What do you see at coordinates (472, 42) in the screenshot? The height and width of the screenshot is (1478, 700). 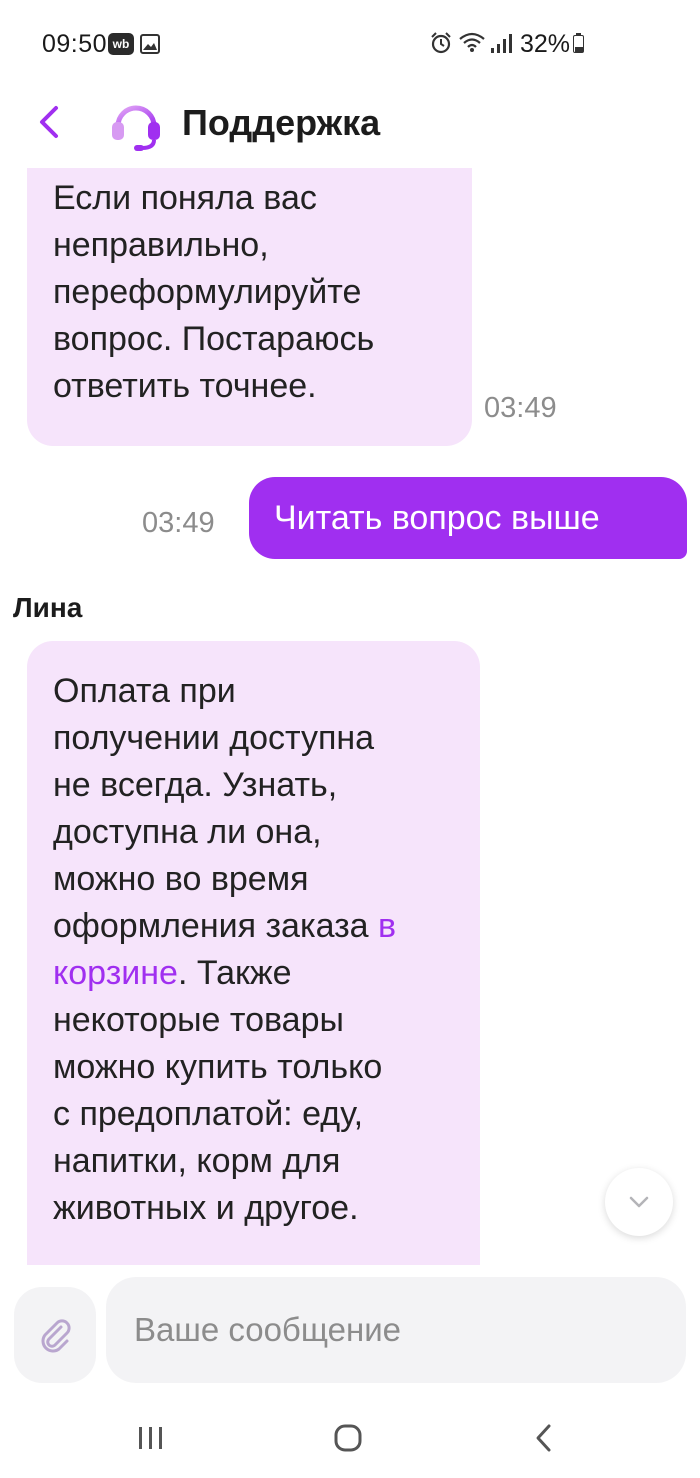 I see `wifi-icon` at bounding box center [472, 42].